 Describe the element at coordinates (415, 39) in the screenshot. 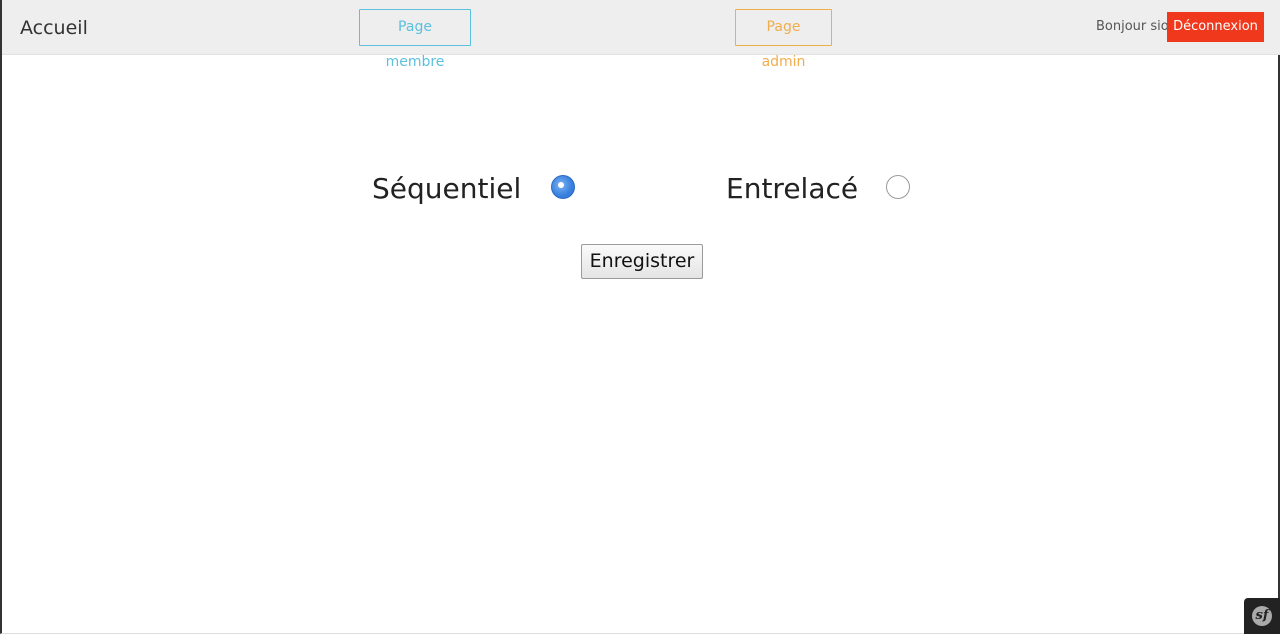

I see `member-page-button: Page membre` at that location.